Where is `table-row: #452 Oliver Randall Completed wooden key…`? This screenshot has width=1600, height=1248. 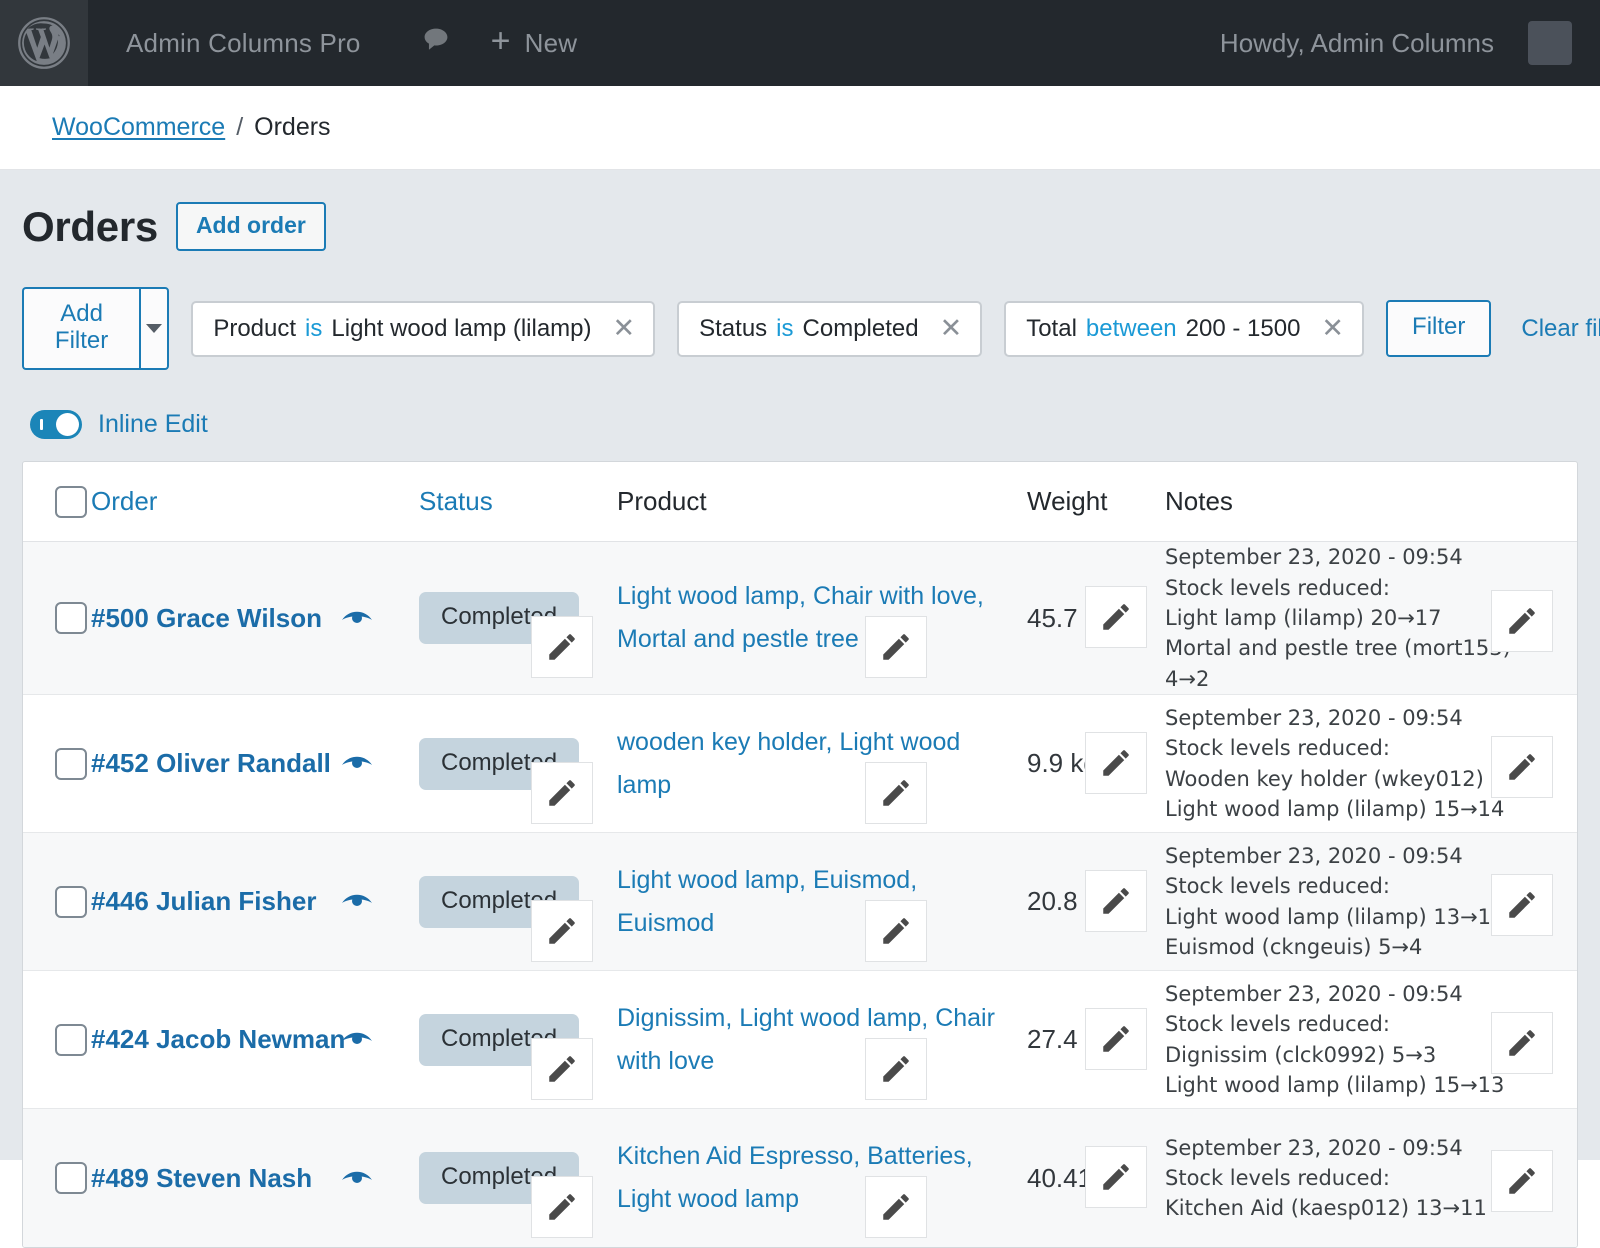
table-row: #452 Oliver Randall Completed wooden key… is located at coordinates (800, 764).